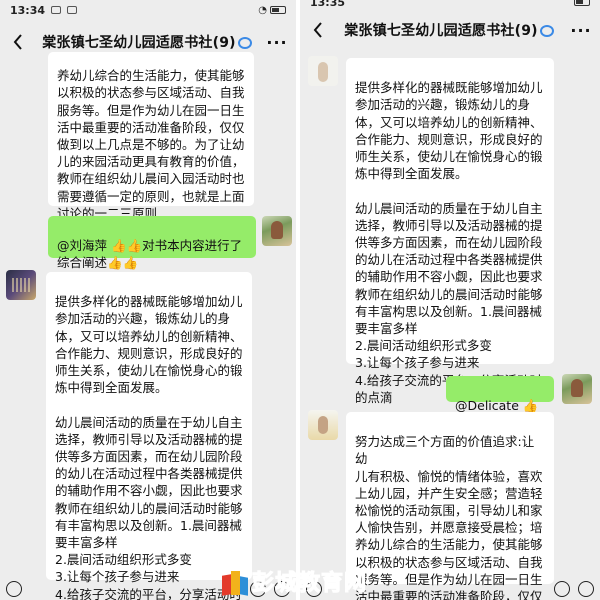  What do you see at coordinates (235, 581) in the screenshot?
I see `watermark-logo-icon` at bounding box center [235, 581].